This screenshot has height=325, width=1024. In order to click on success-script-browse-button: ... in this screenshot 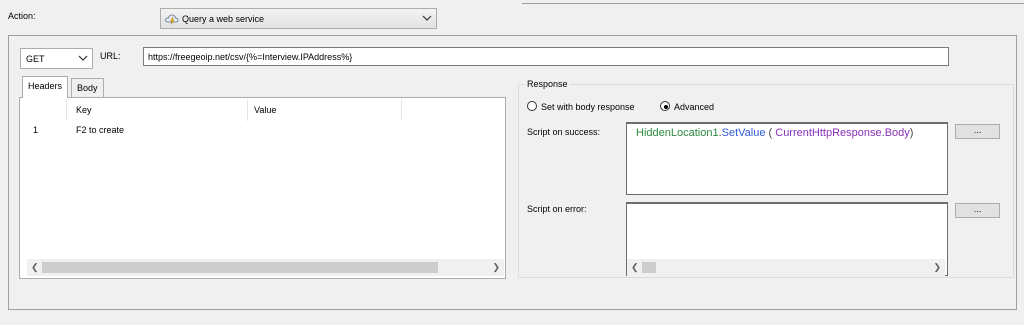, I will do `click(977, 131)`.